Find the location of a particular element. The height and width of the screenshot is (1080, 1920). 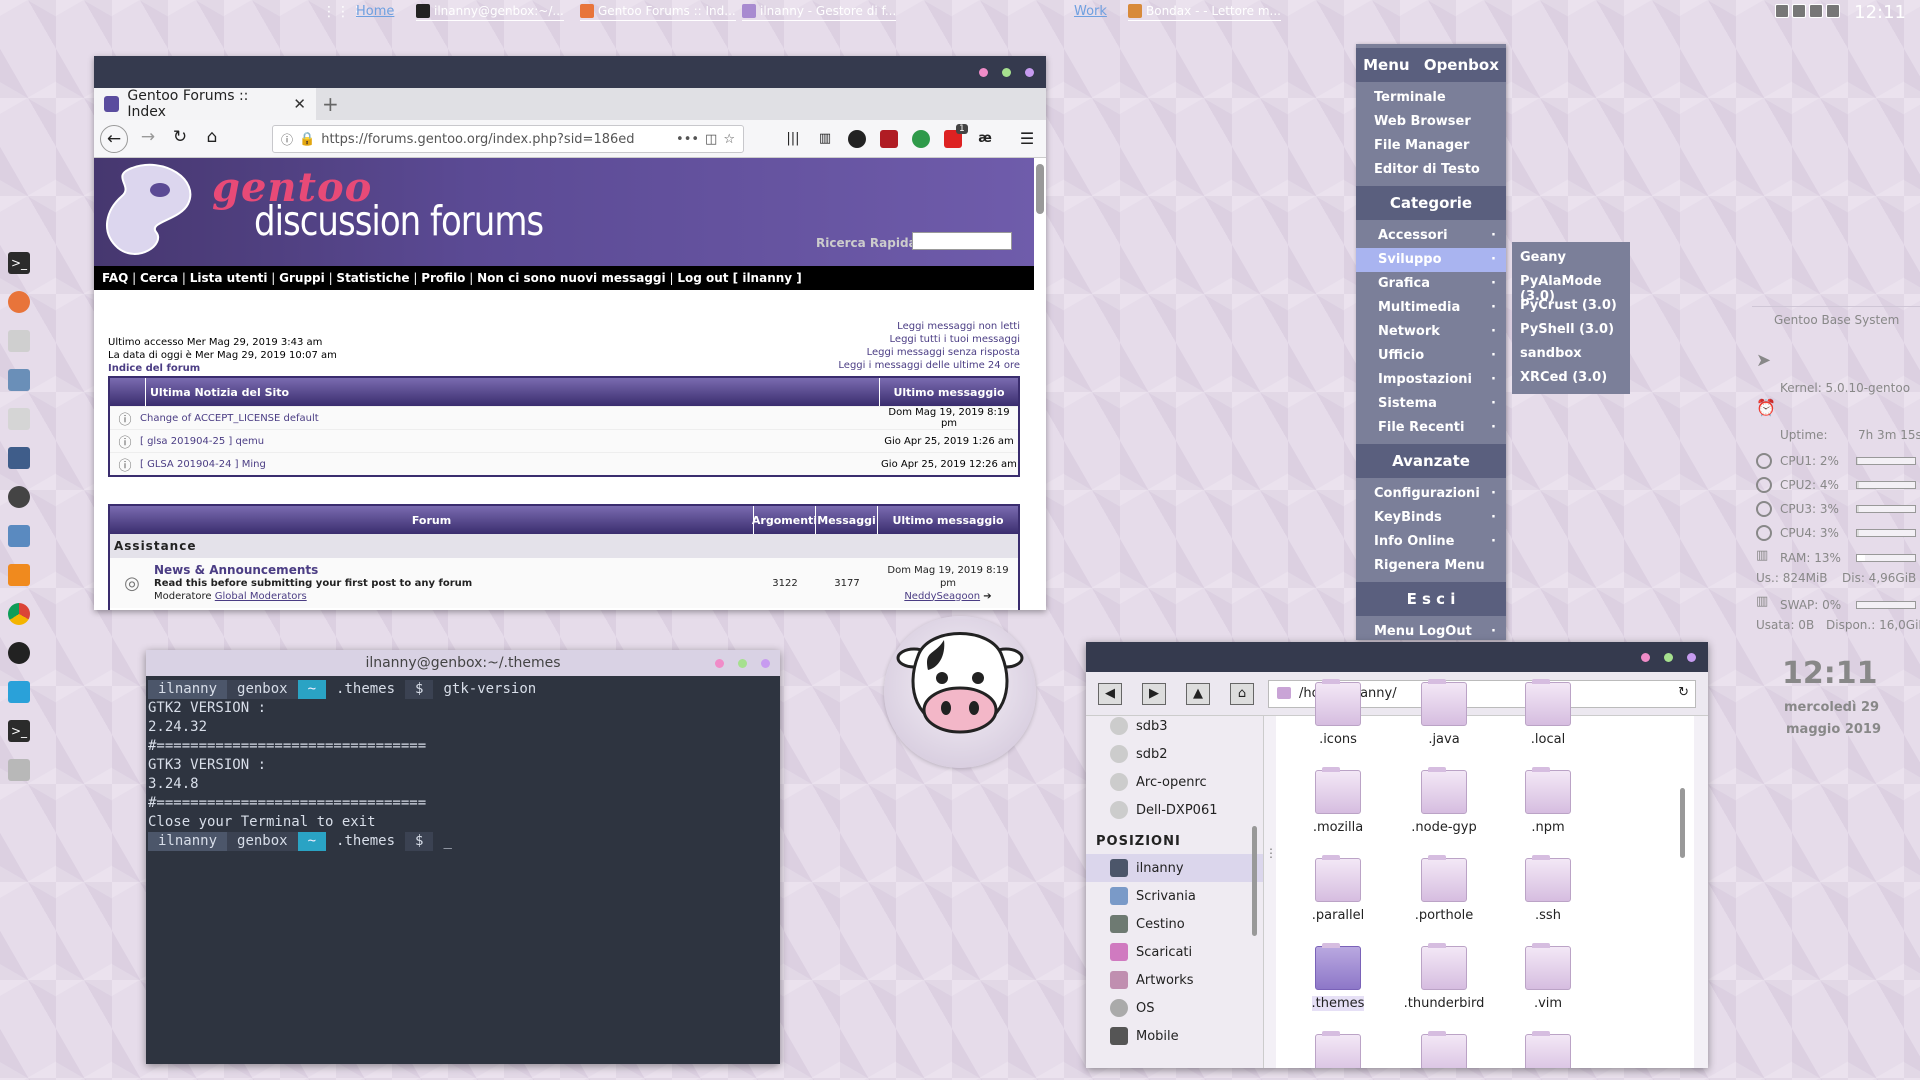

sidebar-scrollbar is located at coordinates (1254, 881).